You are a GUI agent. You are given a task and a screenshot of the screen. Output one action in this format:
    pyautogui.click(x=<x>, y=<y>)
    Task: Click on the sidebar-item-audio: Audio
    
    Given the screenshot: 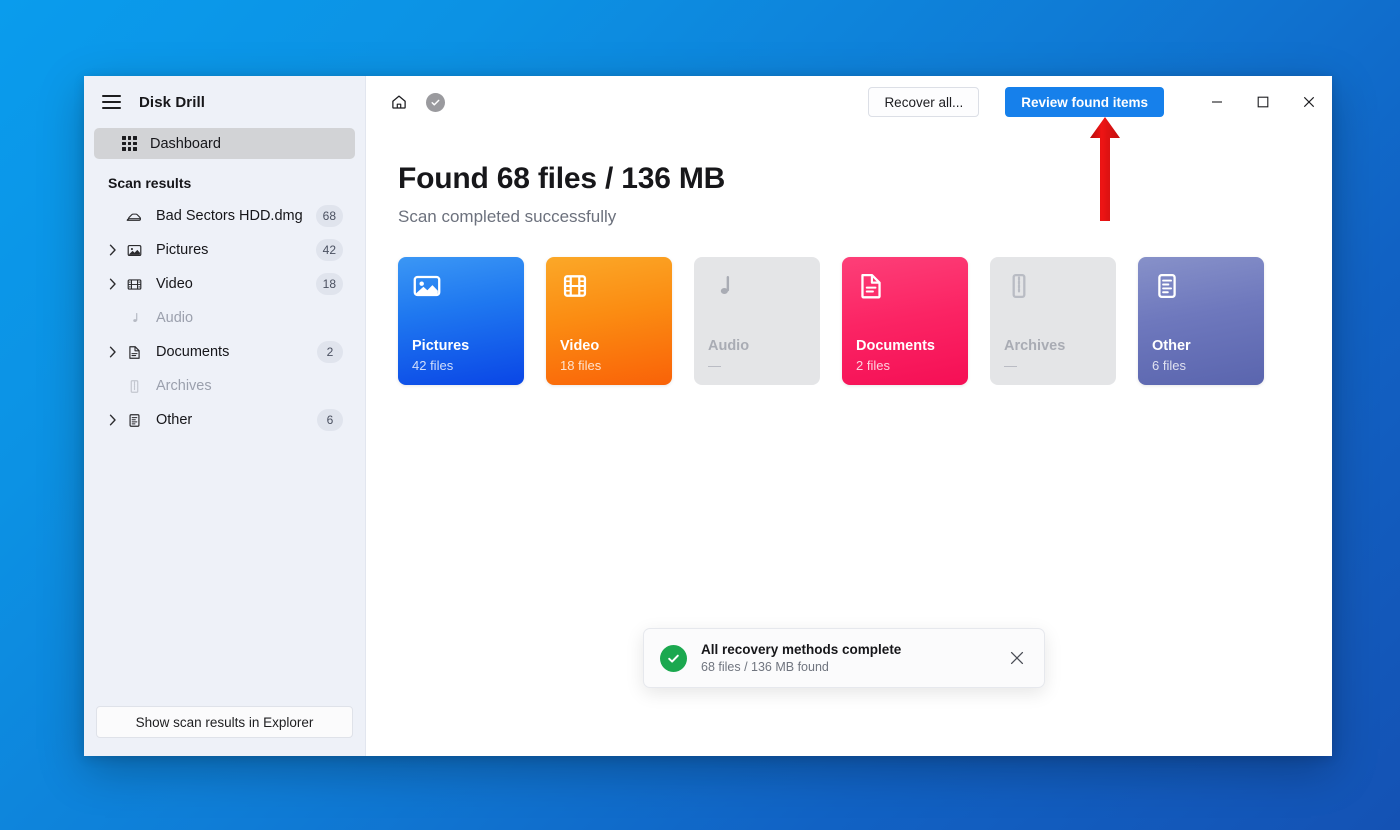 What is the action you would take?
    pyautogui.click(x=224, y=318)
    